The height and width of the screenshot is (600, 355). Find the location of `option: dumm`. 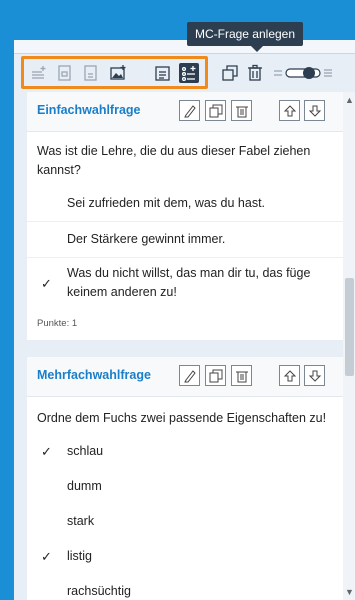

option: dumm is located at coordinates (185, 486).